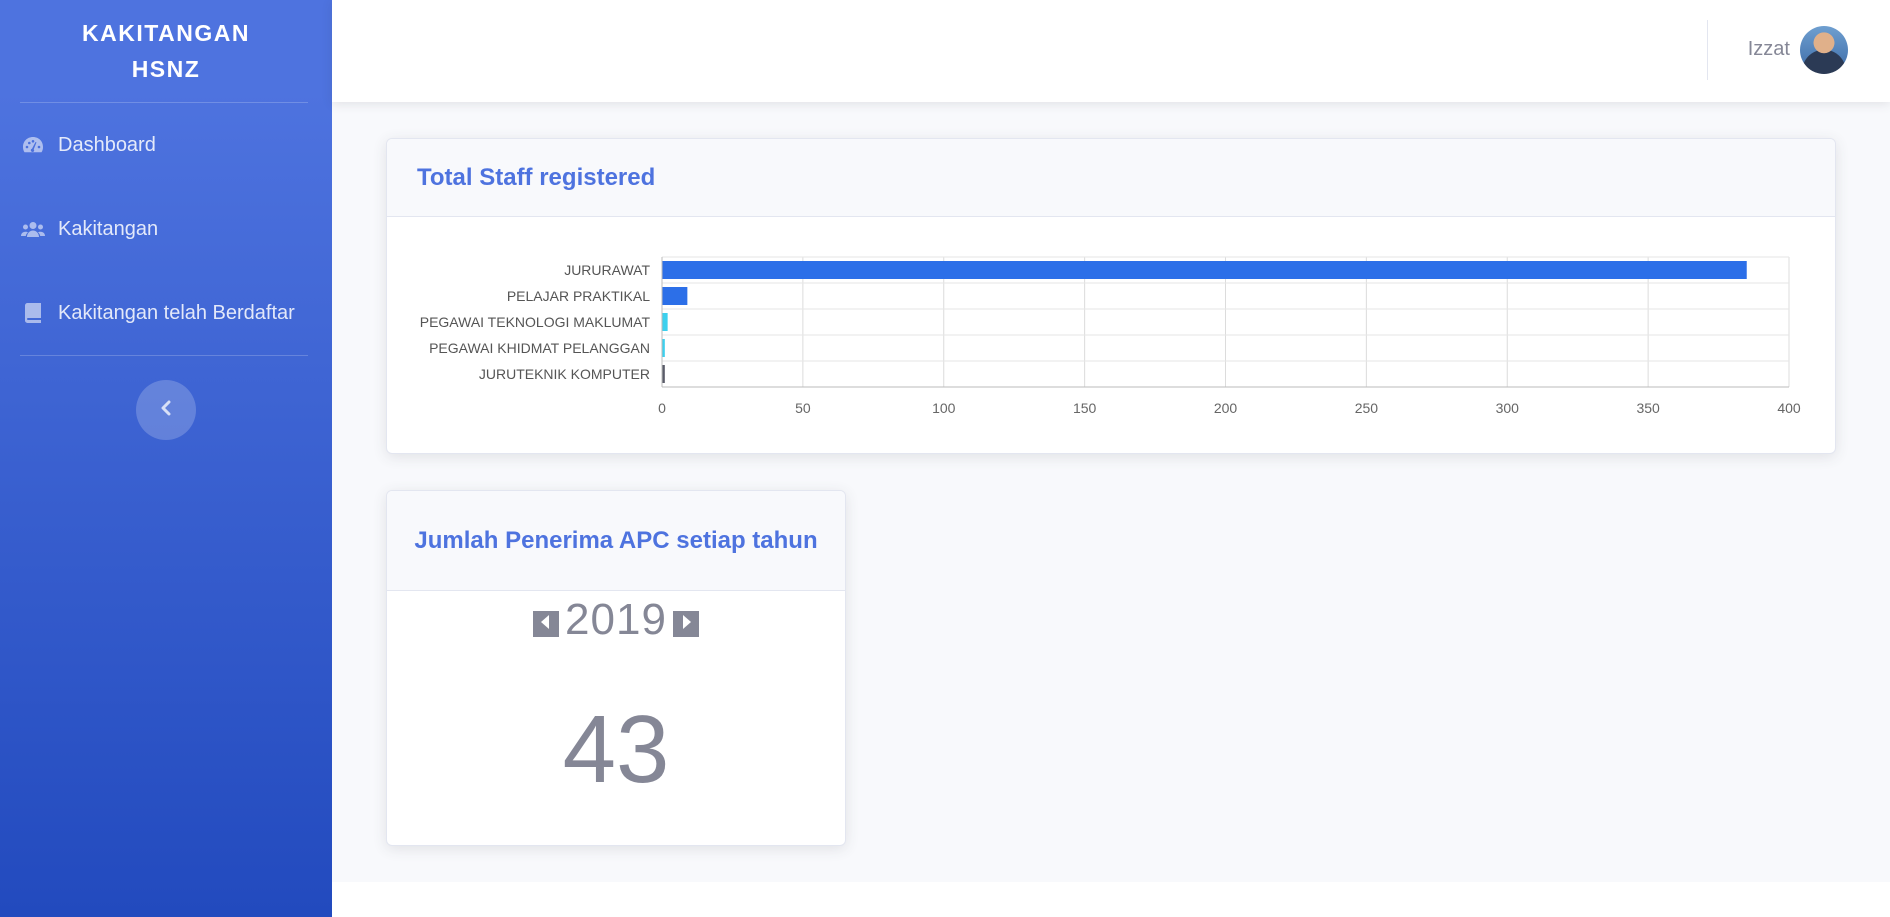  Describe the element at coordinates (107, 144) in the screenshot. I see `sidebar-item-label: Dashboard` at that location.